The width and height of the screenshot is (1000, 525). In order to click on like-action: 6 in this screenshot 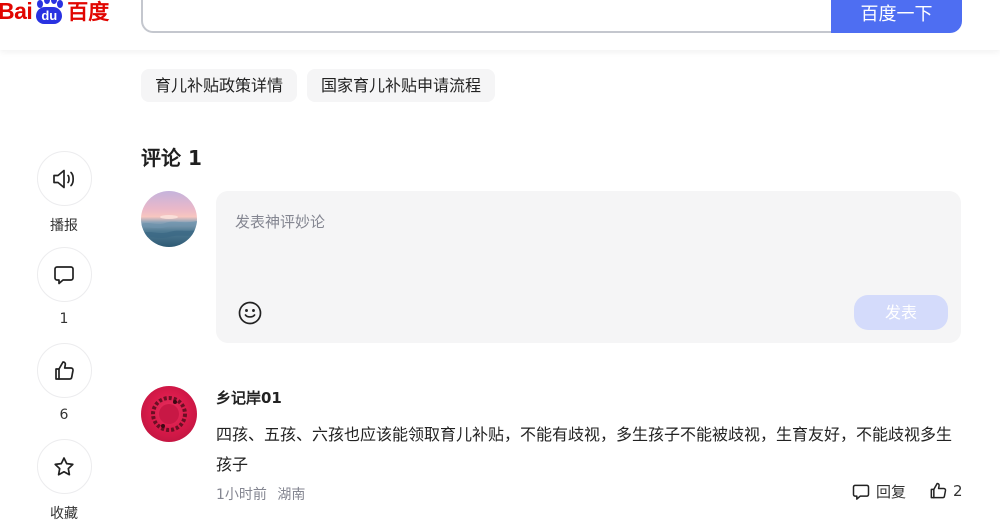, I will do `click(64, 383)`.